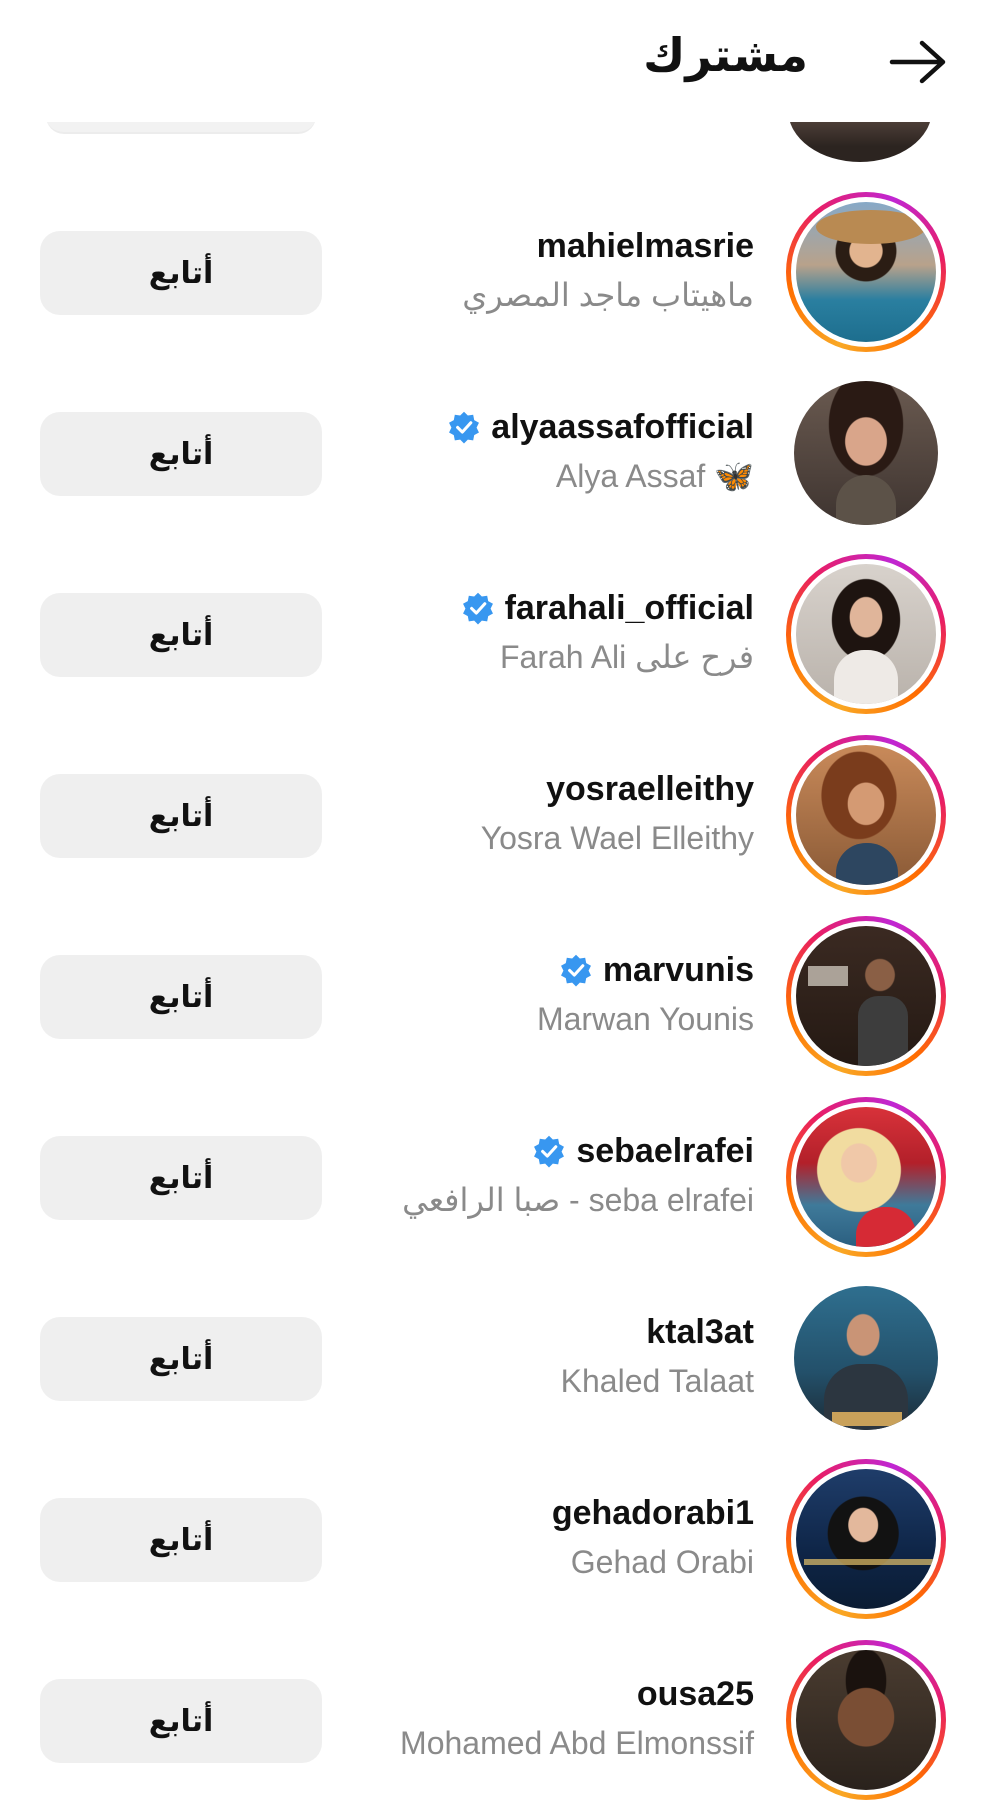 This screenshot has width=986, height=1810. What do you see at coordinates (725, 55) in the screenshot?
I see `page-title: مشترك` at bounding box center [725, 55].